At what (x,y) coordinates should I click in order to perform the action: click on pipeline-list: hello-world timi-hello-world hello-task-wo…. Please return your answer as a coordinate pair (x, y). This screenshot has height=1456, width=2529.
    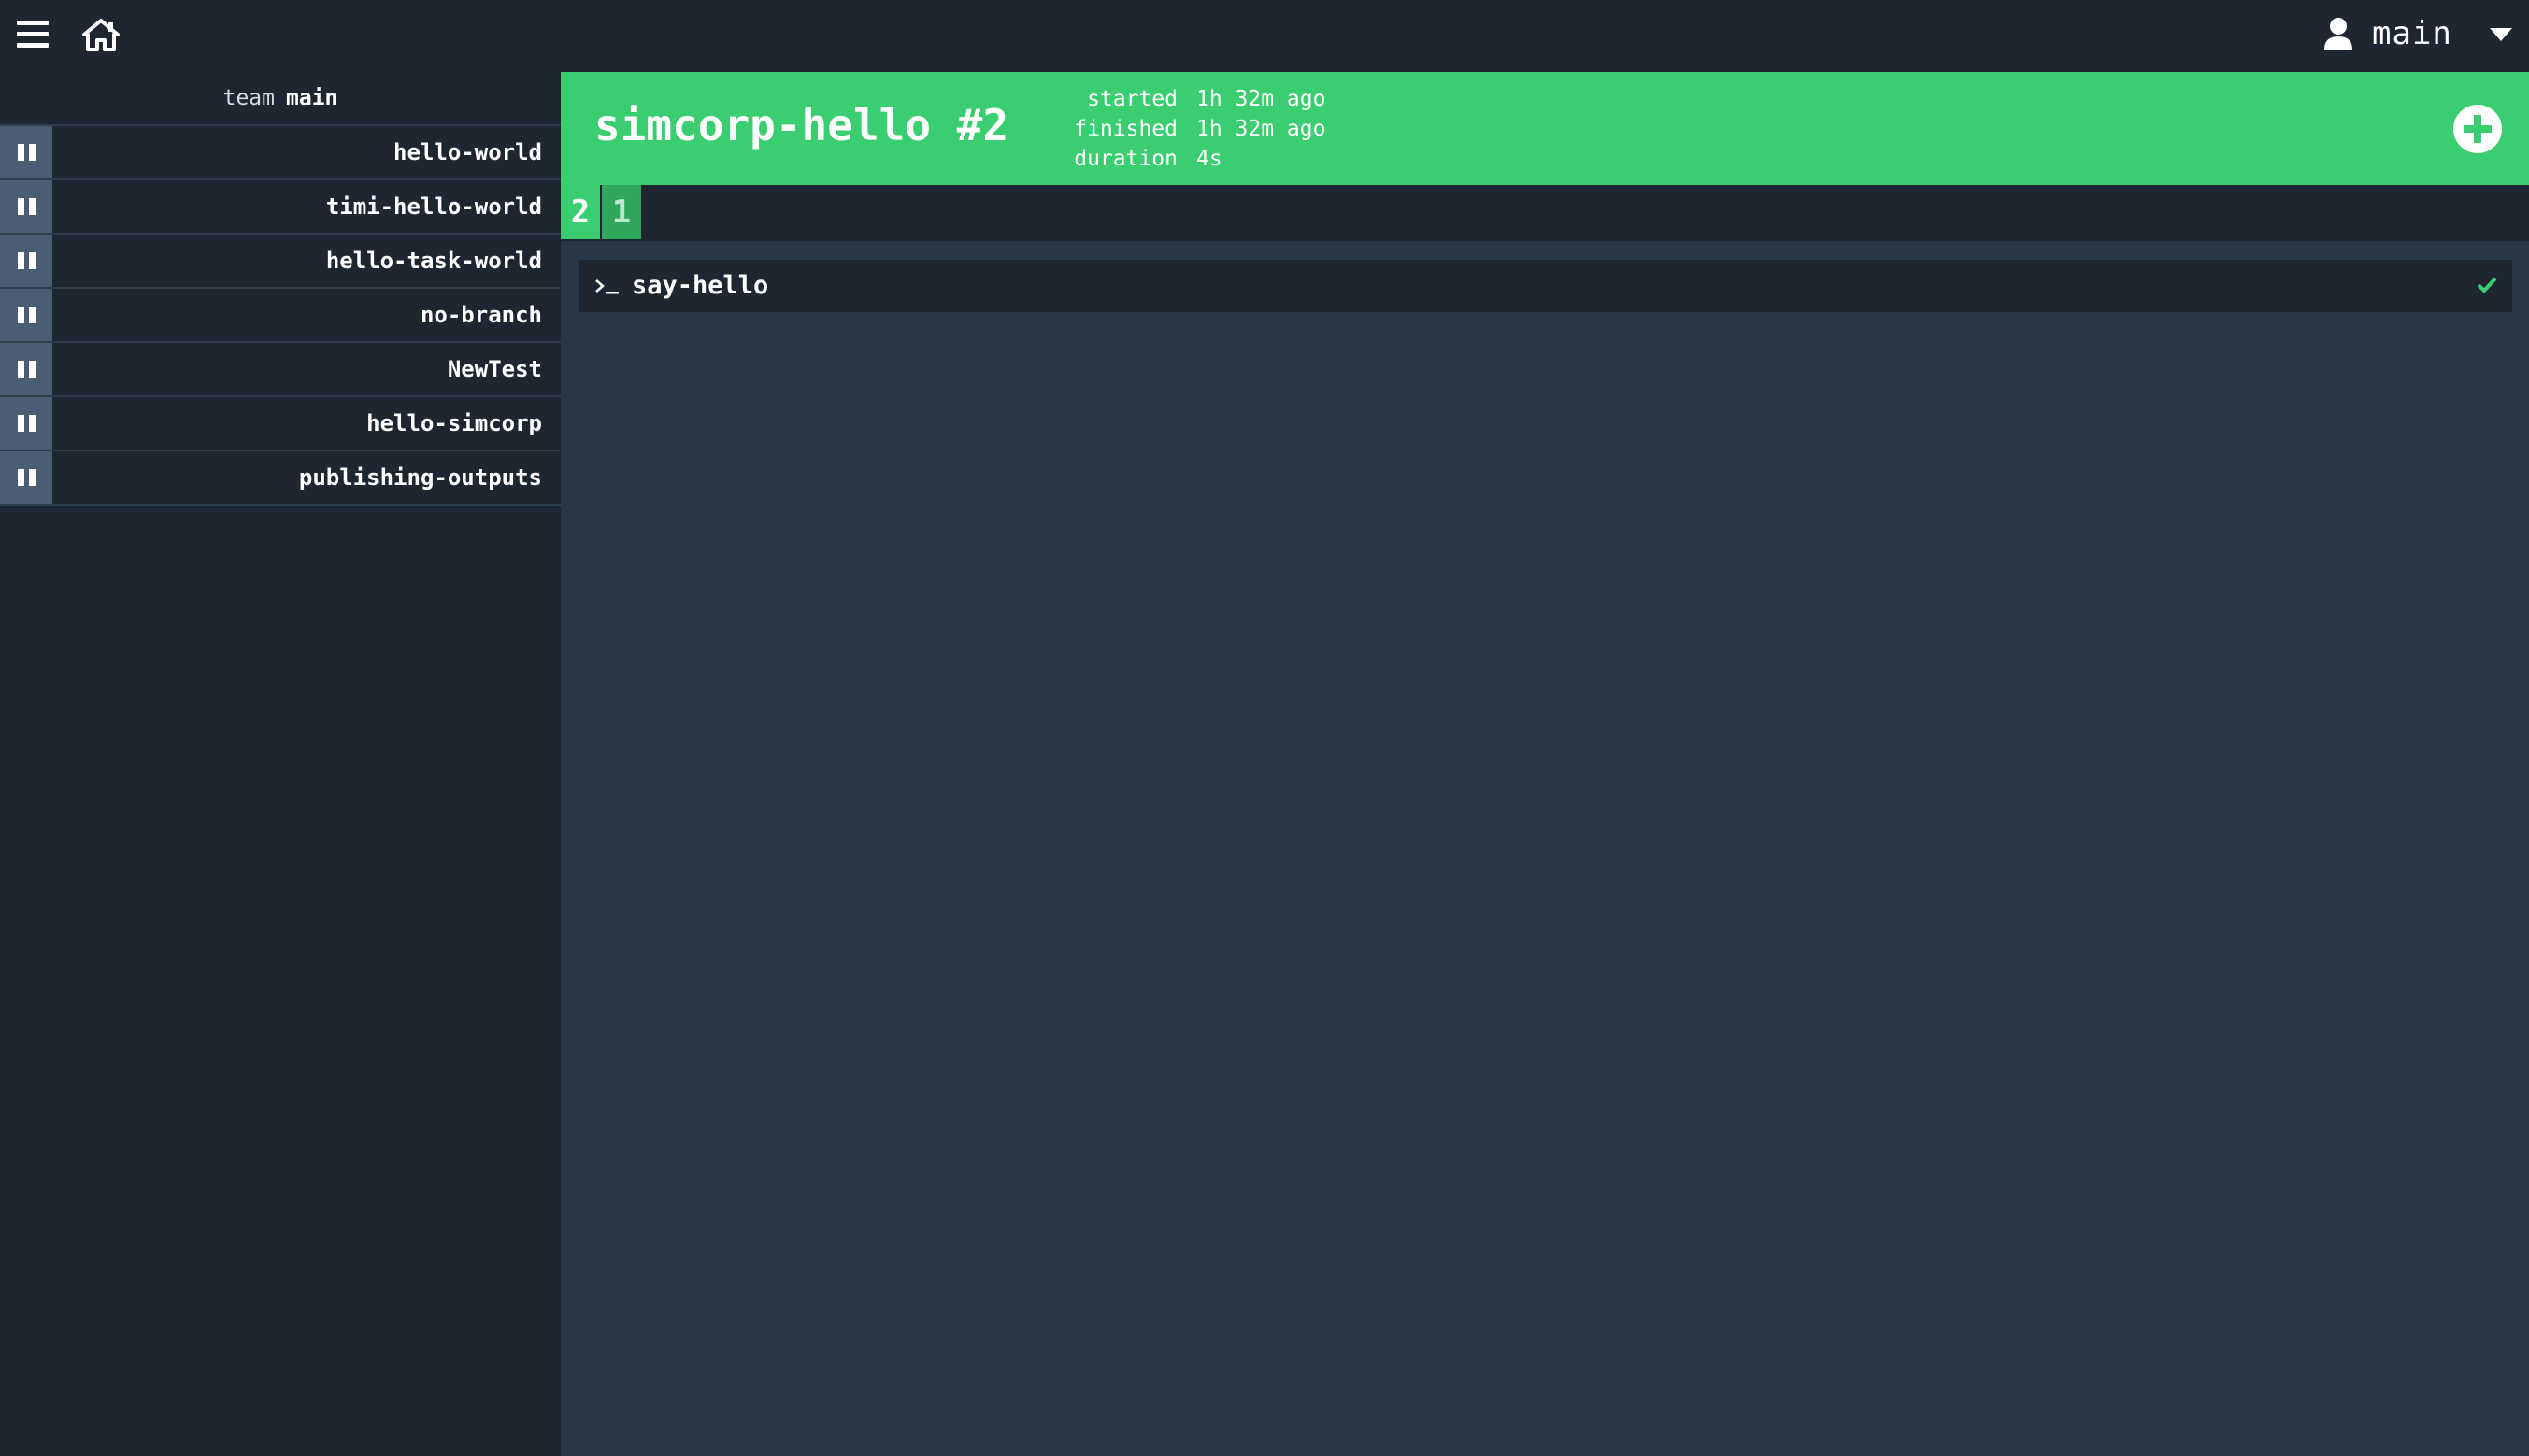
    Looking at the image, I should click on (280, 316).